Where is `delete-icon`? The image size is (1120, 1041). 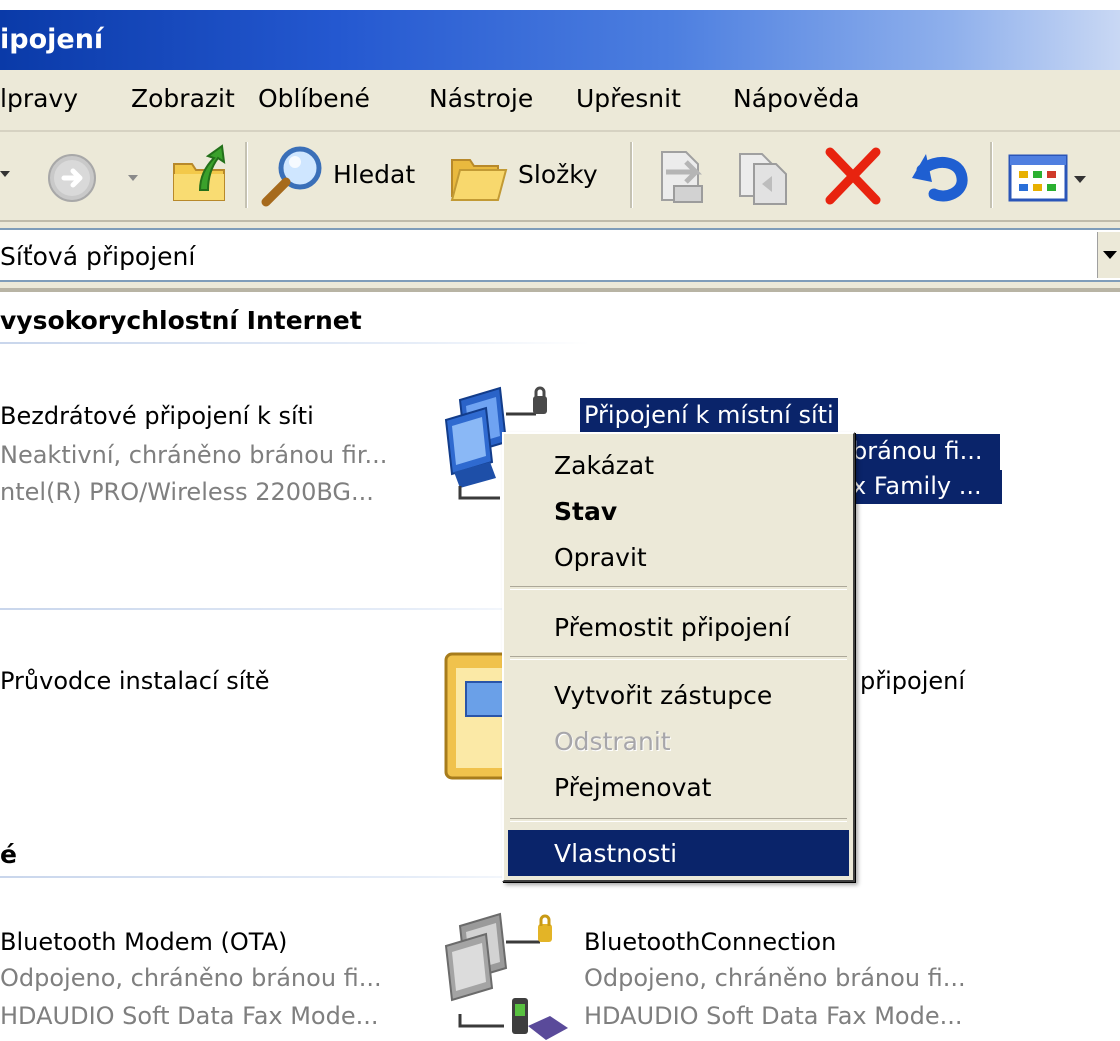 delete-icon is located at coordinates (853, 176).